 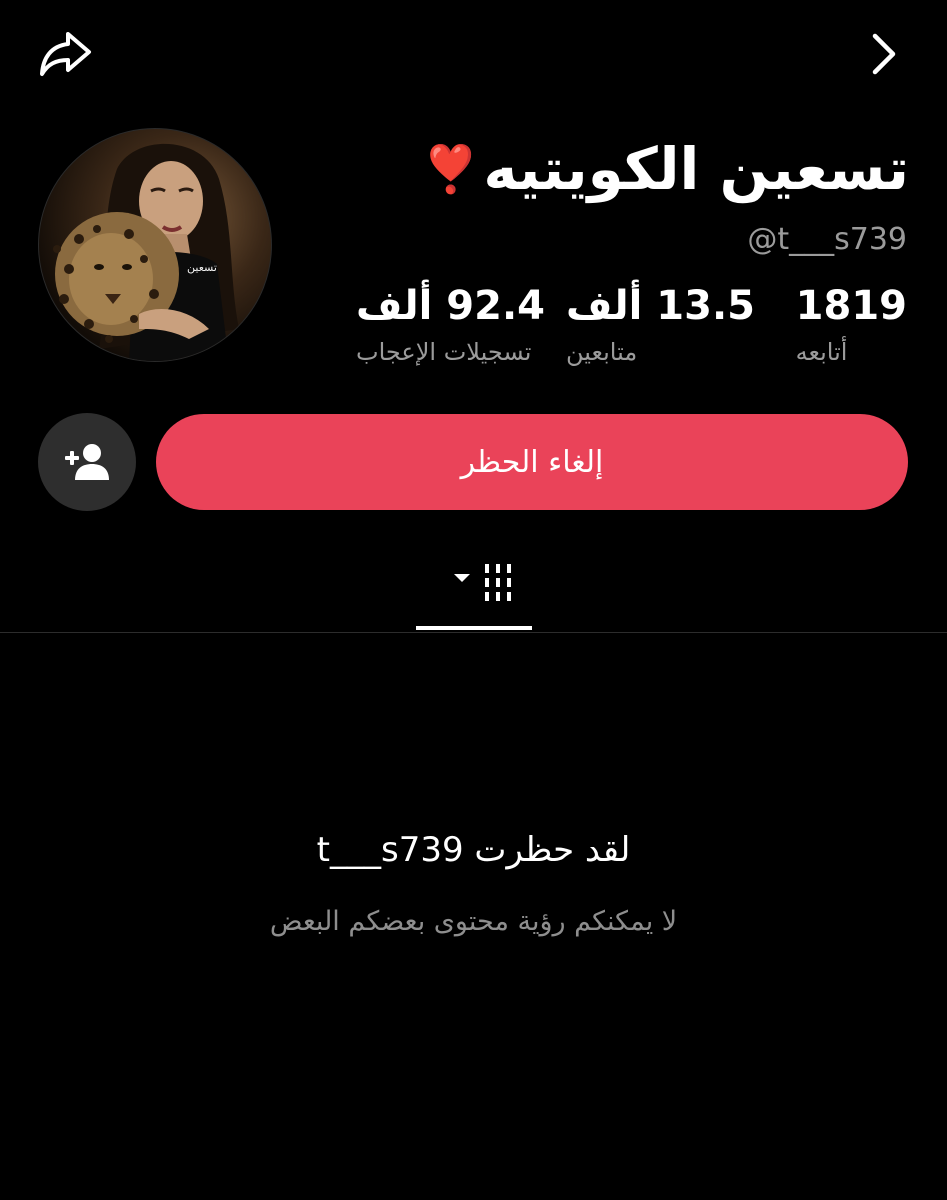 What do you see at coordinates (65, 54) in the screenshot?
I see `share-icon` at bounding box center [65, 54].